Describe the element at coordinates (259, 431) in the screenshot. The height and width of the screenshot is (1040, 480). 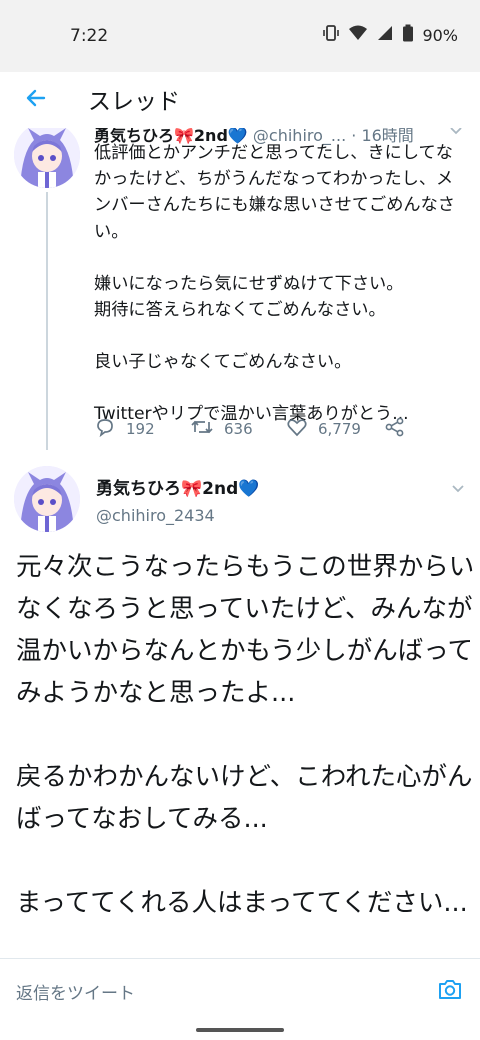
I see `tweet-actions: 192 636 6,779` at that location.